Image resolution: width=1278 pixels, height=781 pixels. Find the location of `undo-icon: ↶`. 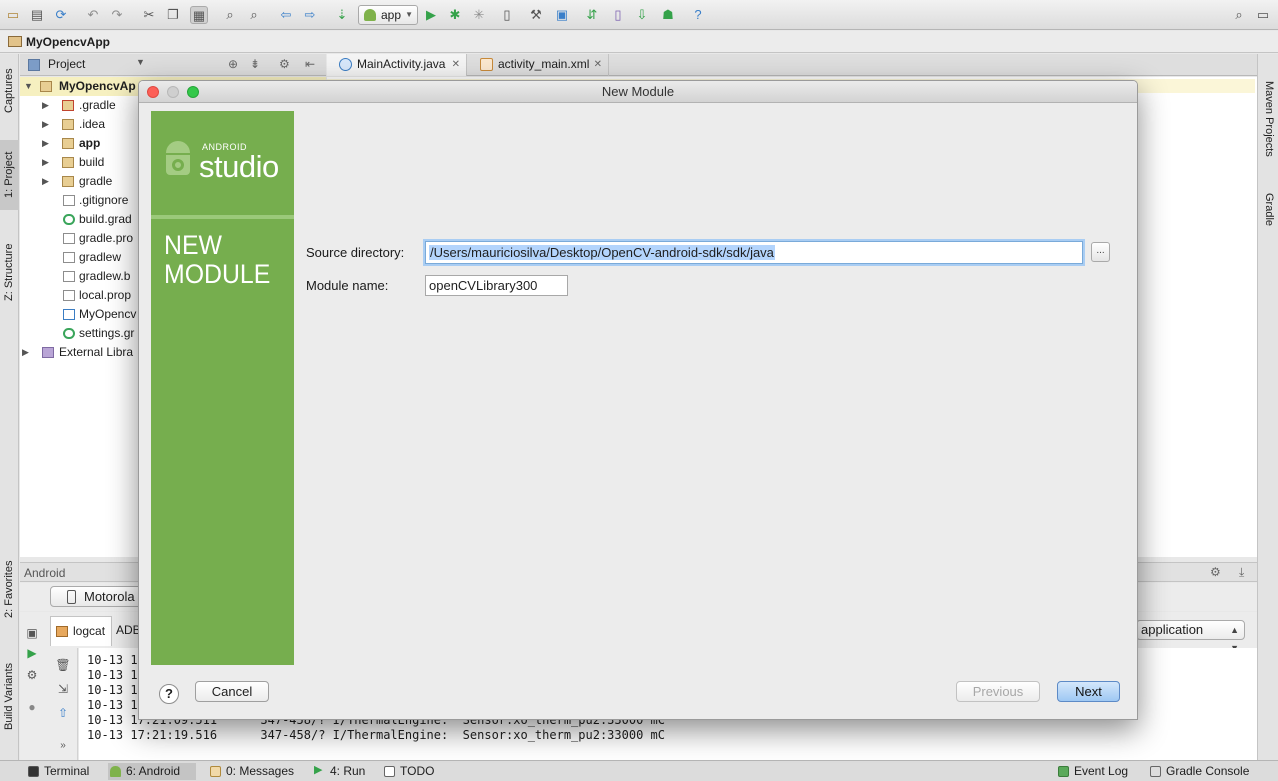

undo-icon: ↶ is located at coordinates (93, 15).